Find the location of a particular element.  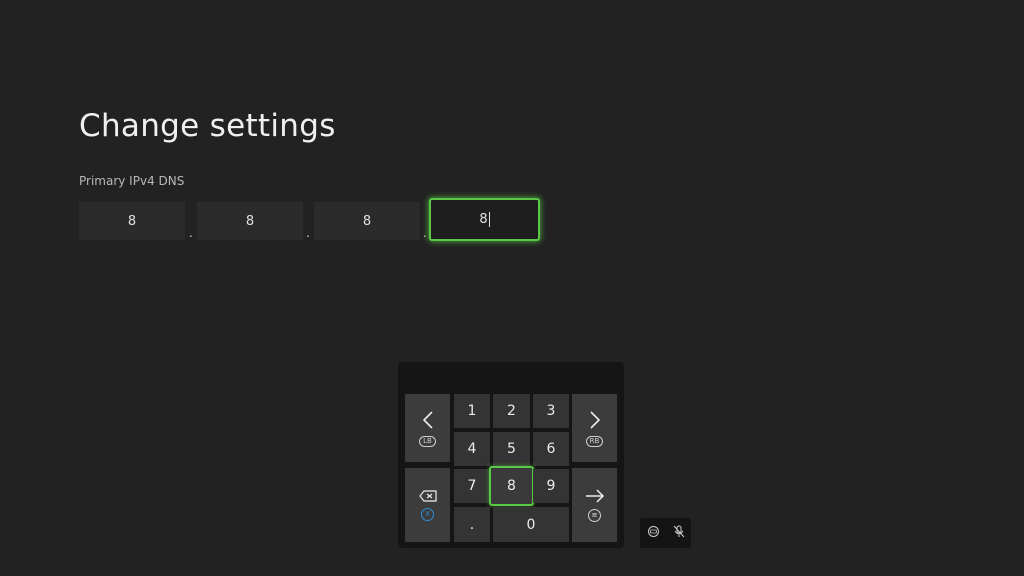

key-0: 0 is located at coordinates (531, 524).